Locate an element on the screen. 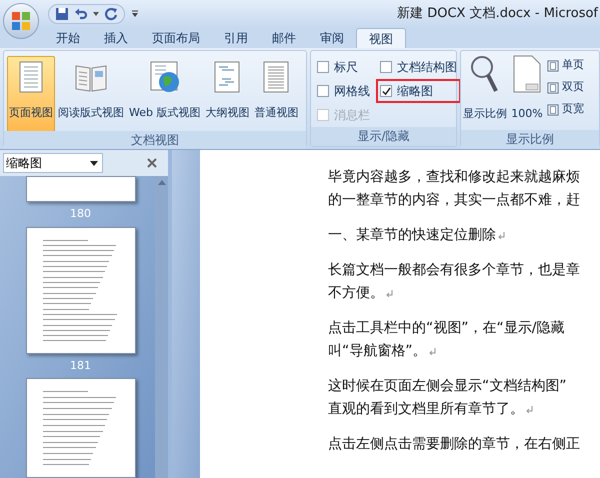 This screenshot has height=478, width=600. document-text: 长篇文档一般都会有很多个章节，也是章 is located at coordinates (454, 270).